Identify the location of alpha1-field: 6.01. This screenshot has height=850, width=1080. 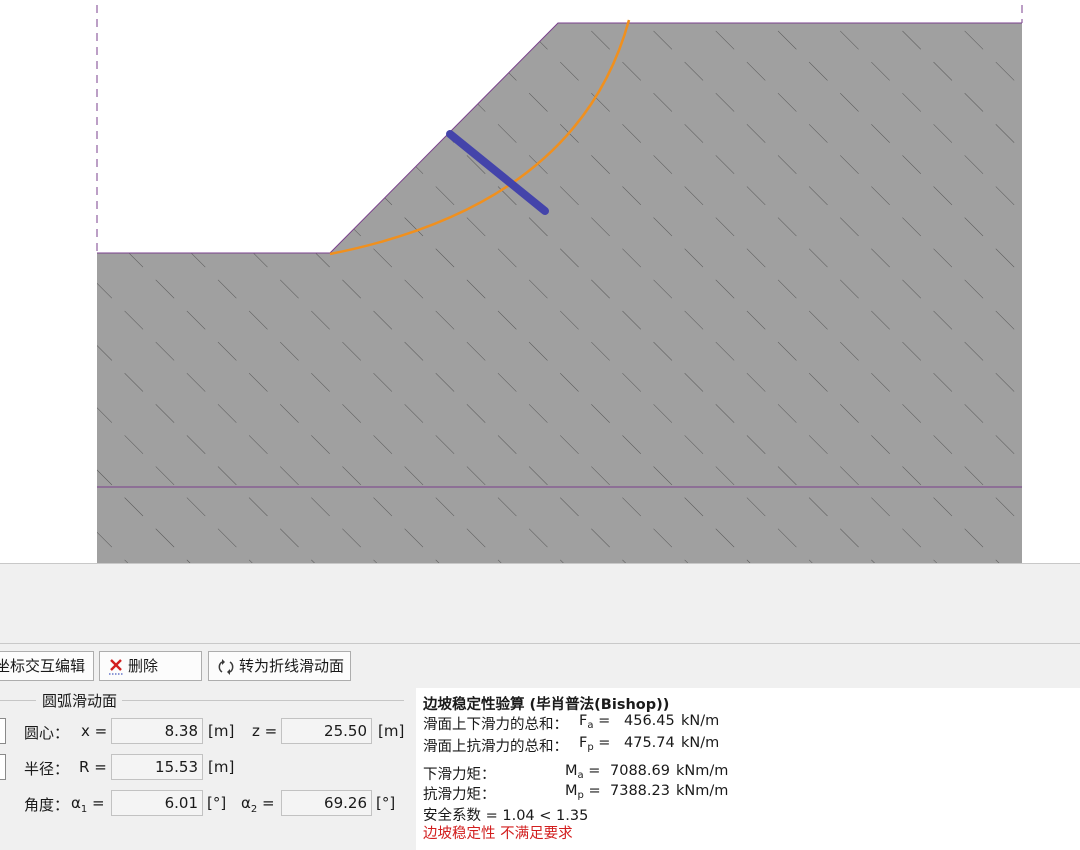
(157, 803).